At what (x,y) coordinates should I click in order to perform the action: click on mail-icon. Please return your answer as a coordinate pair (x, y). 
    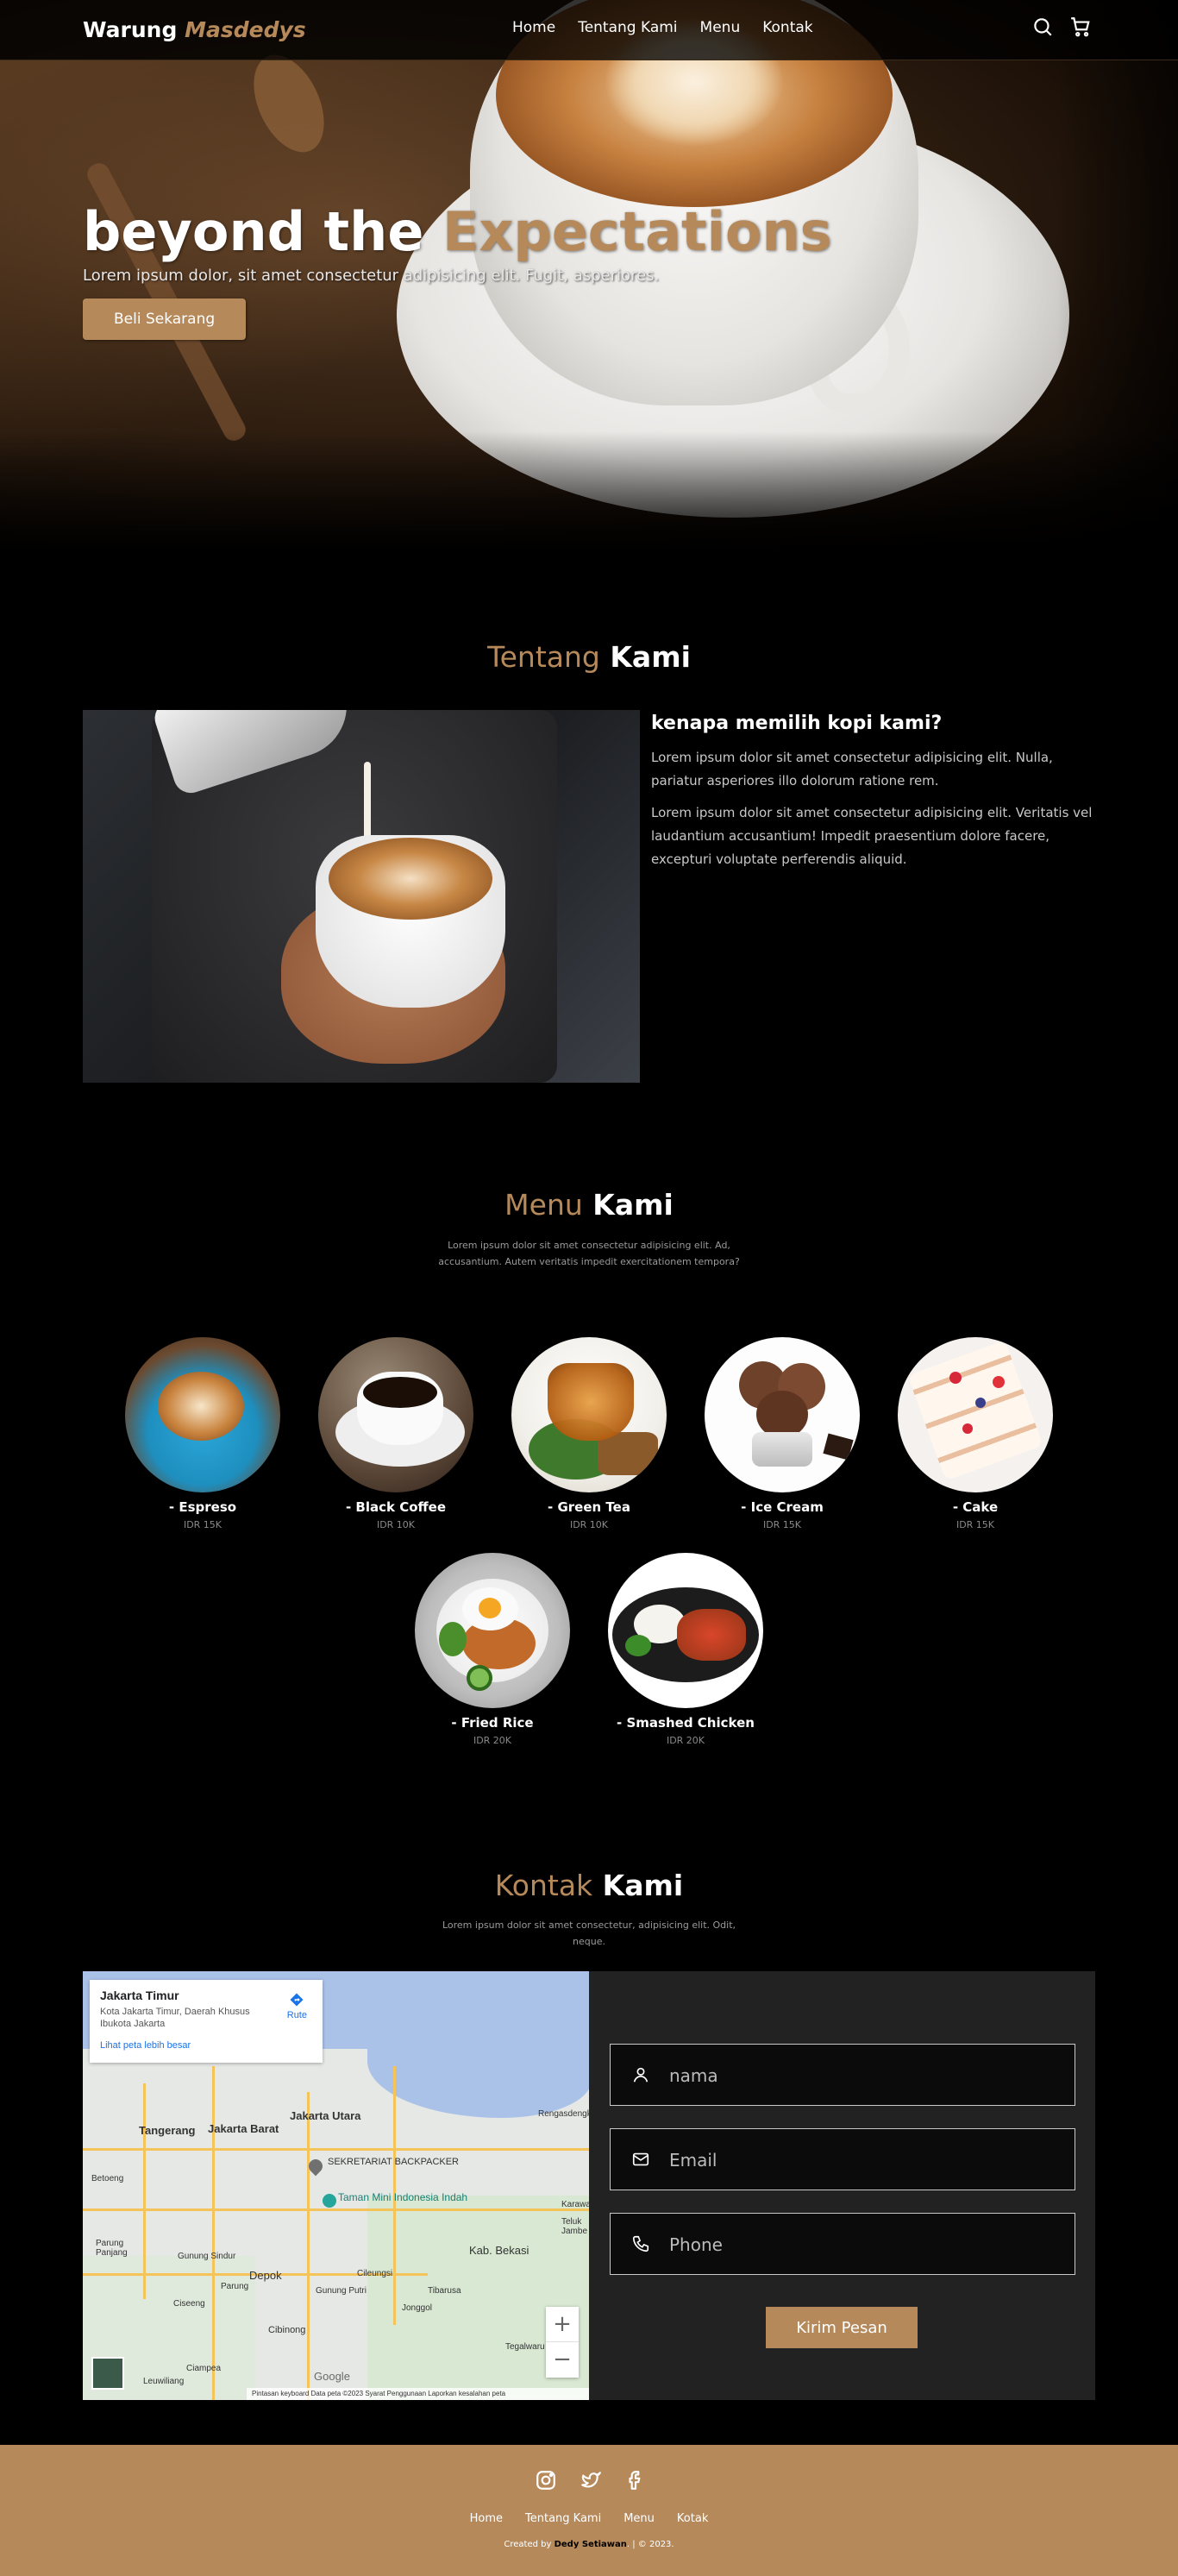
    Looking at the image, I should click on (640, 2159).